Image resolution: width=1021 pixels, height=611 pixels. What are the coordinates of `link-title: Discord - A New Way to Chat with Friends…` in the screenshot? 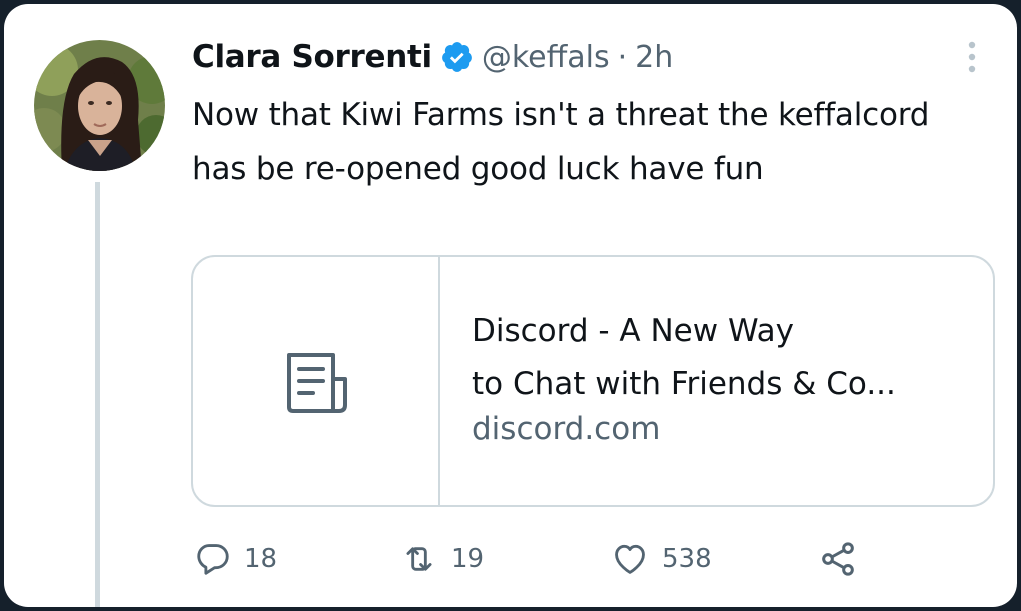 It's located at (722, 358).